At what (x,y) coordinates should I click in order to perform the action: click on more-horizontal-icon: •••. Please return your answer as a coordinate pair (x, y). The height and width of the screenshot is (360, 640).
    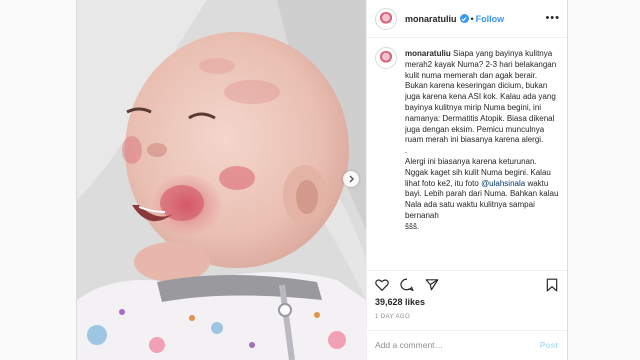
    Looking at the image, I should click on (552, 18).